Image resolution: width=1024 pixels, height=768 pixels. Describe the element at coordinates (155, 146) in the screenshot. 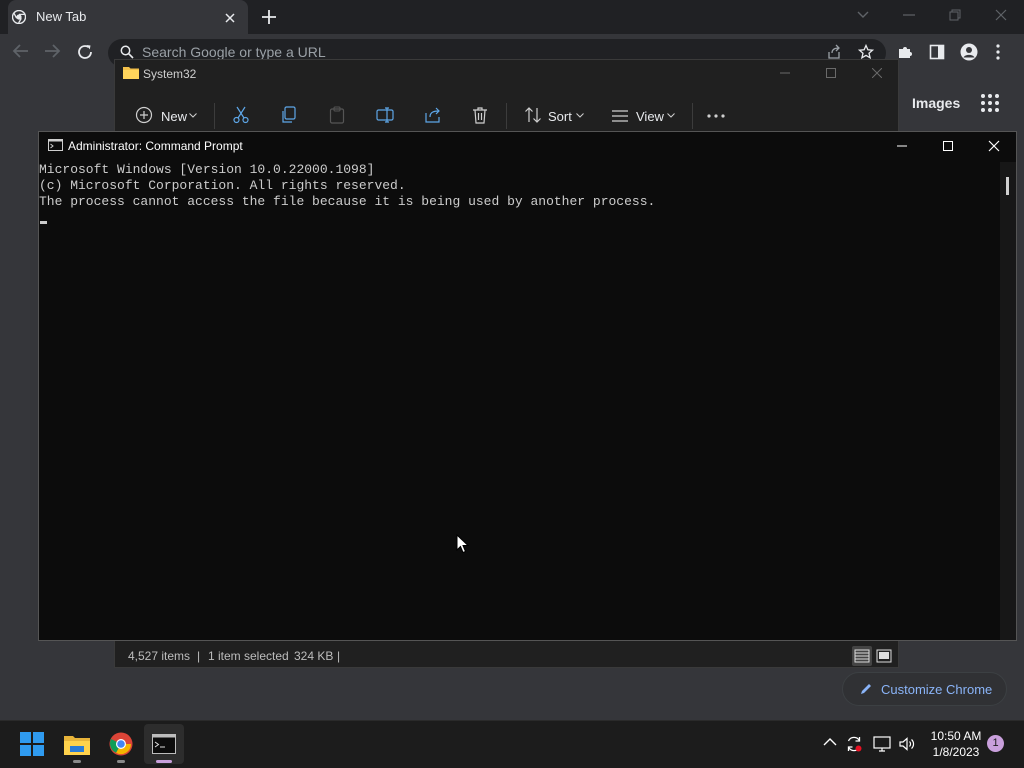

I see `cmd-window-title: Administrator: Command Prompt` at that location.